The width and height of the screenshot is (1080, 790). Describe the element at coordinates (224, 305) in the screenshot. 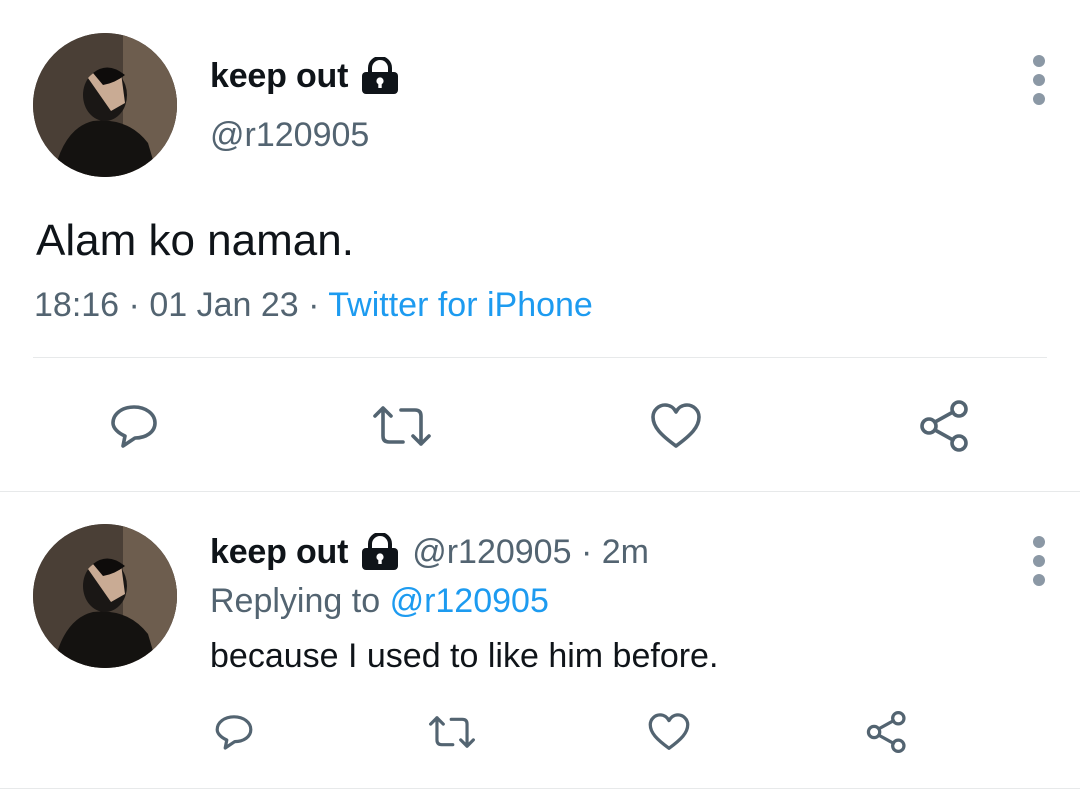

I see `tweet-date: 01 Jan 23` at that location.